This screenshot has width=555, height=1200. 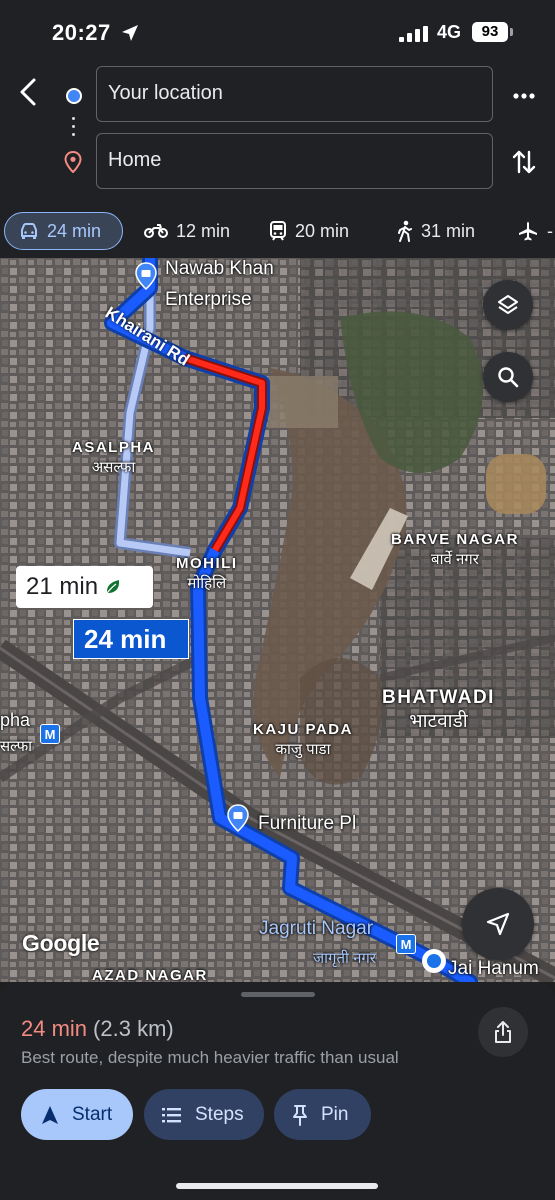 I want to click on alt-route-time: 21 min, so click(x=62, y=586).